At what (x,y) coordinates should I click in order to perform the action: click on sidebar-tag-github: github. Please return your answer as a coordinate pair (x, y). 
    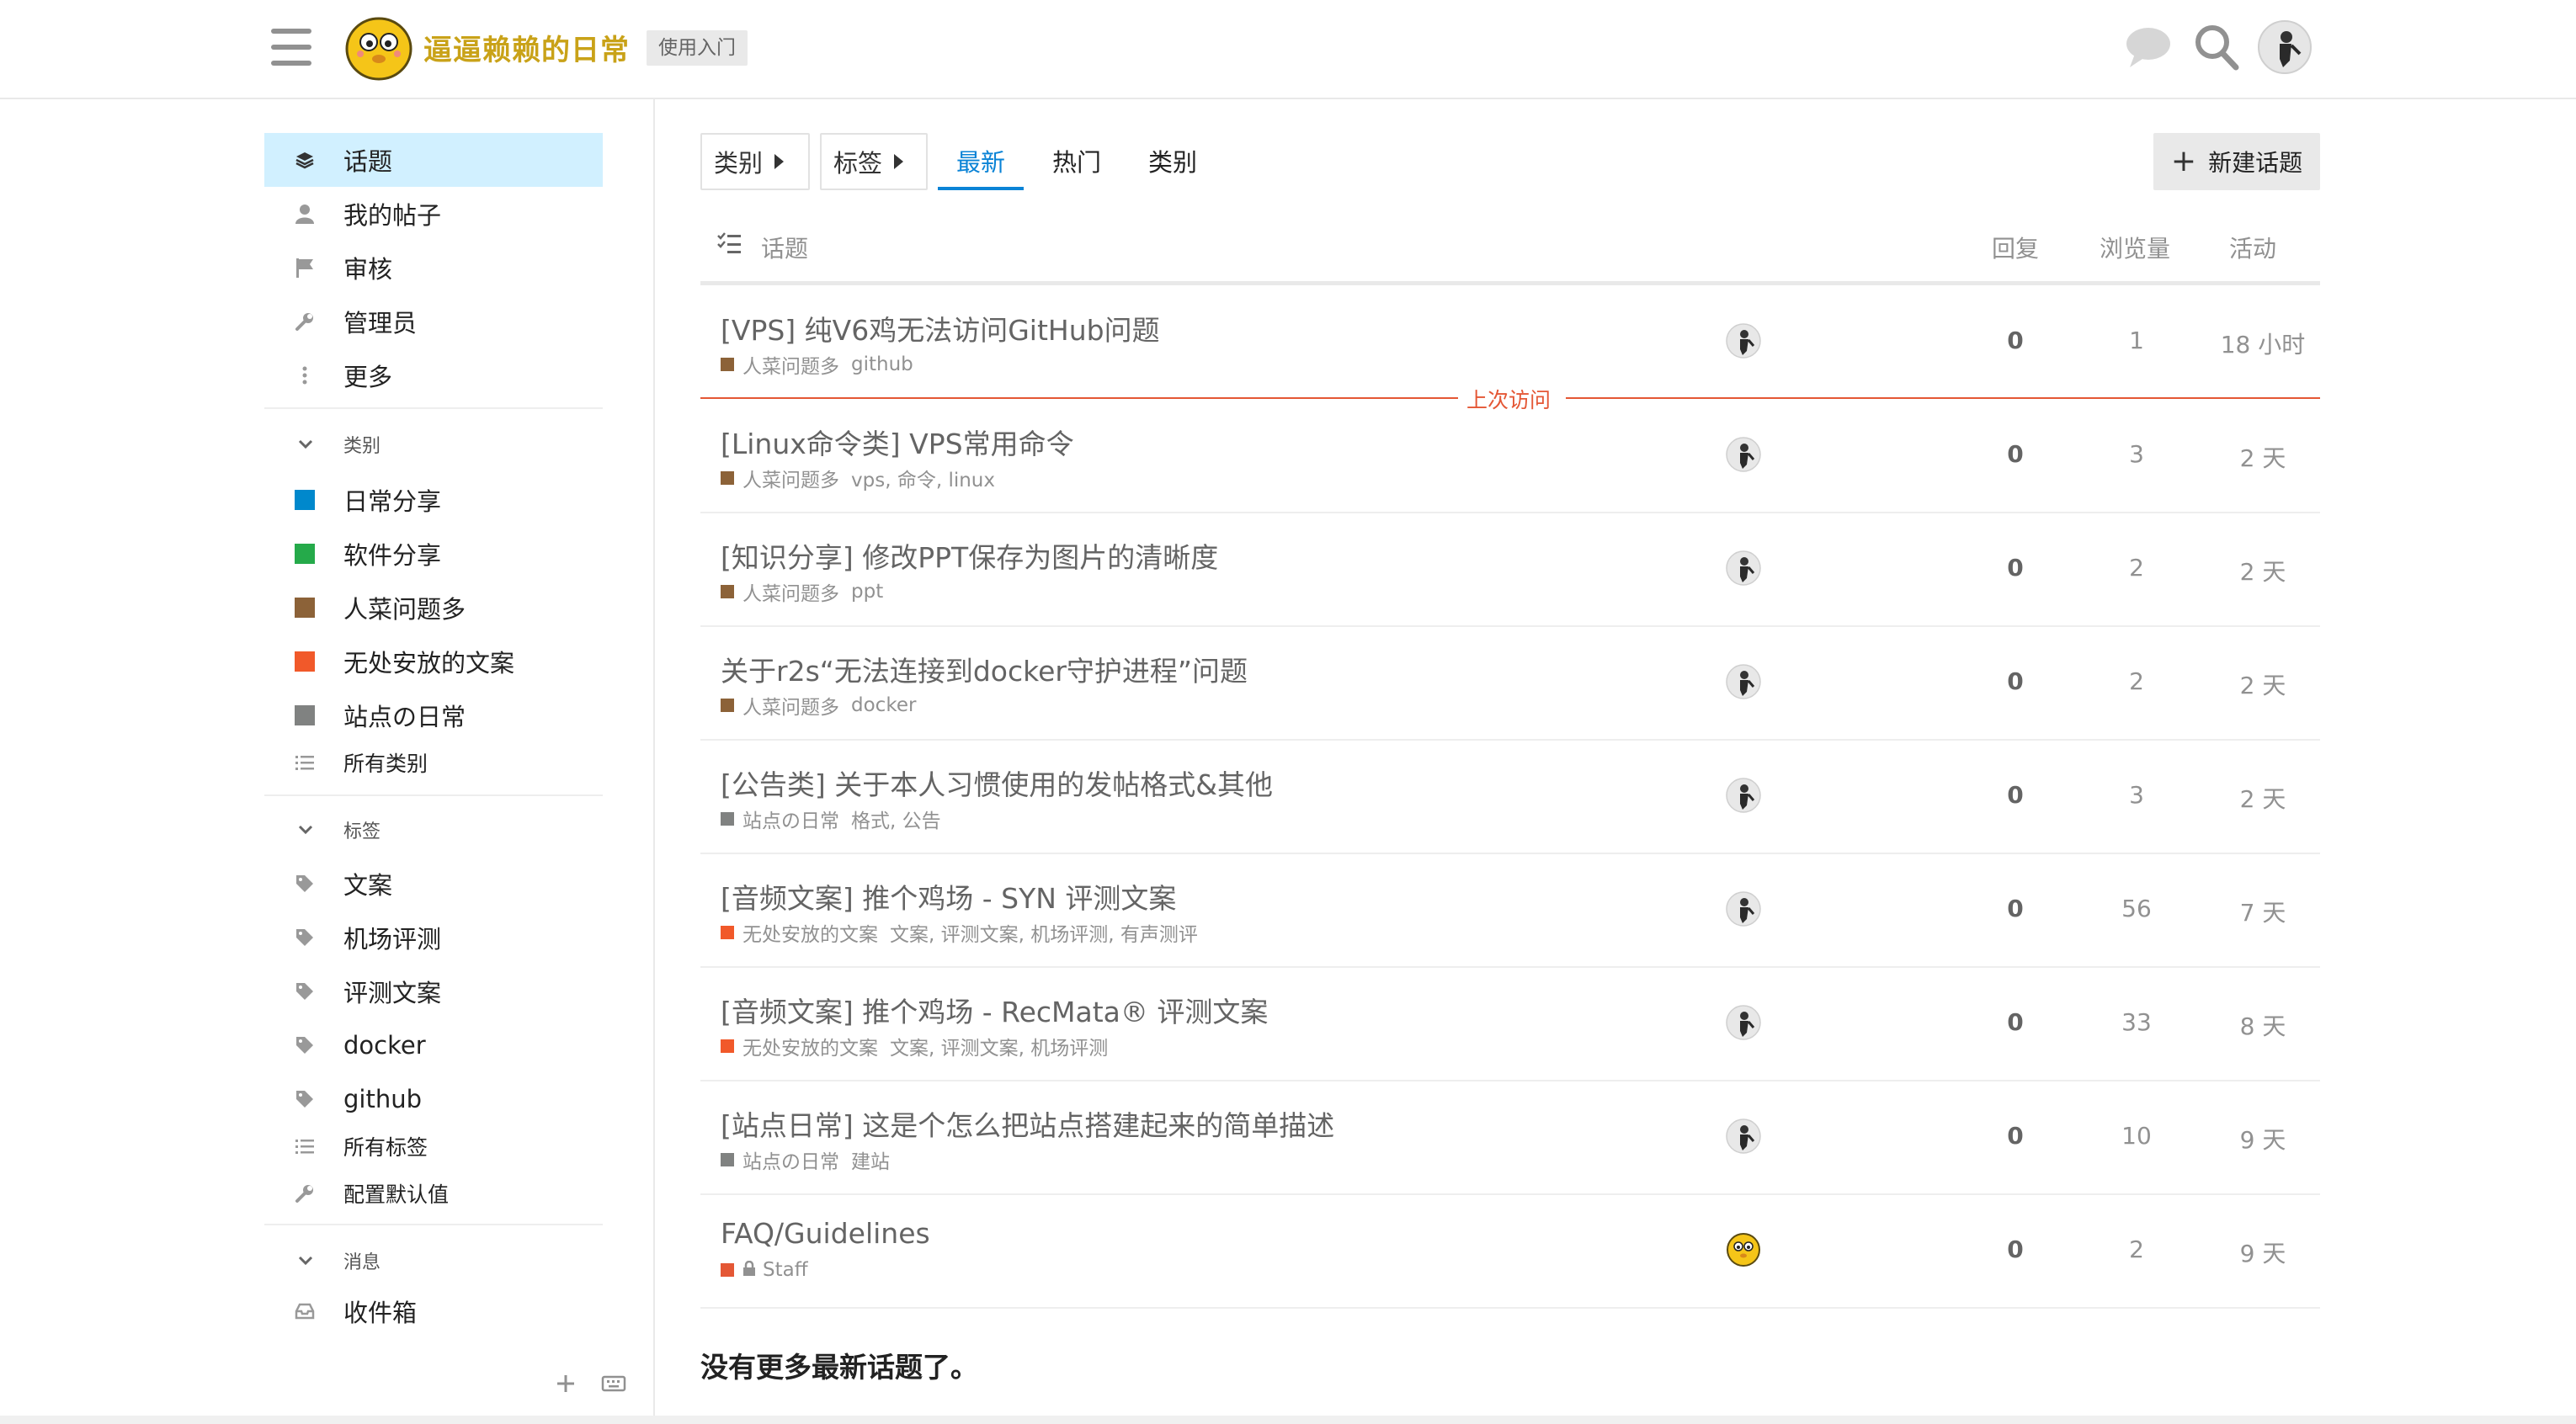
    Looking at the image, I should click on (434, 1099).